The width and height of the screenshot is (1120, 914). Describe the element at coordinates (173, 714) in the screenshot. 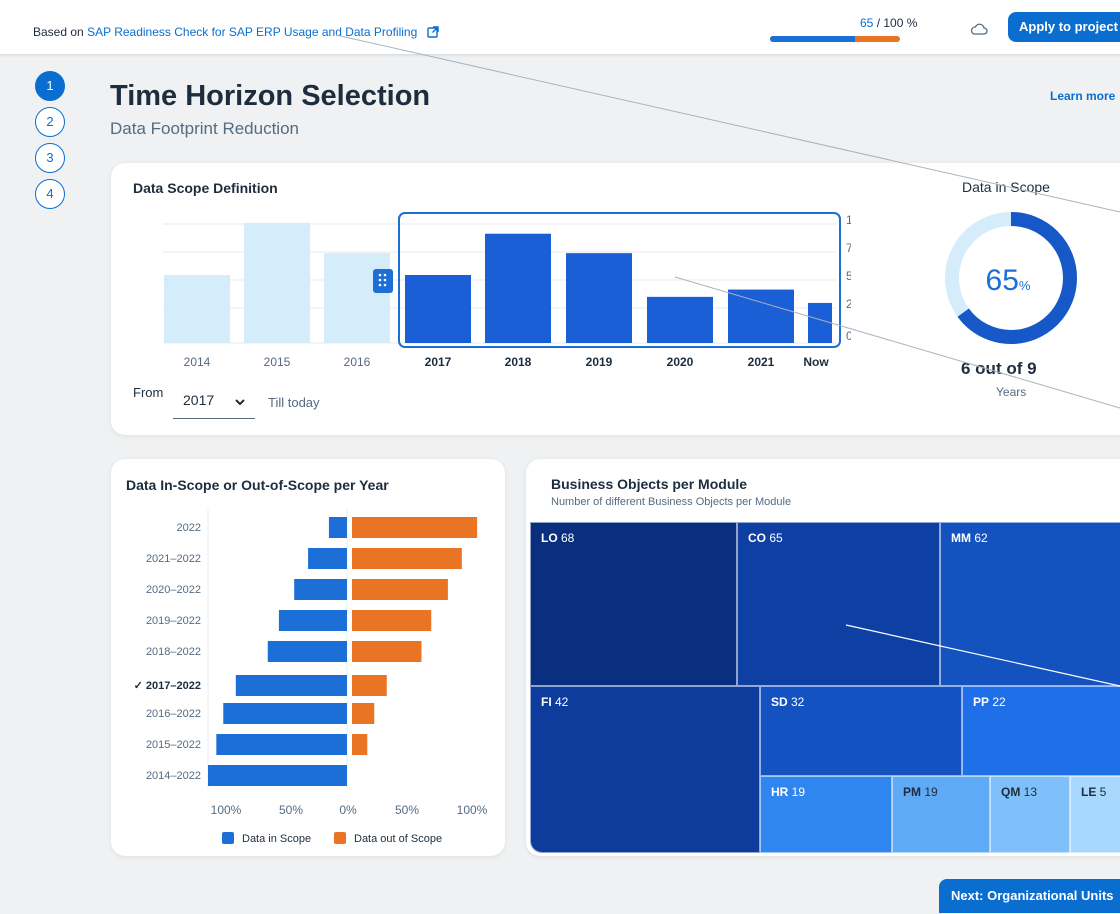

I see `year-label: 2016–2022` at that location.